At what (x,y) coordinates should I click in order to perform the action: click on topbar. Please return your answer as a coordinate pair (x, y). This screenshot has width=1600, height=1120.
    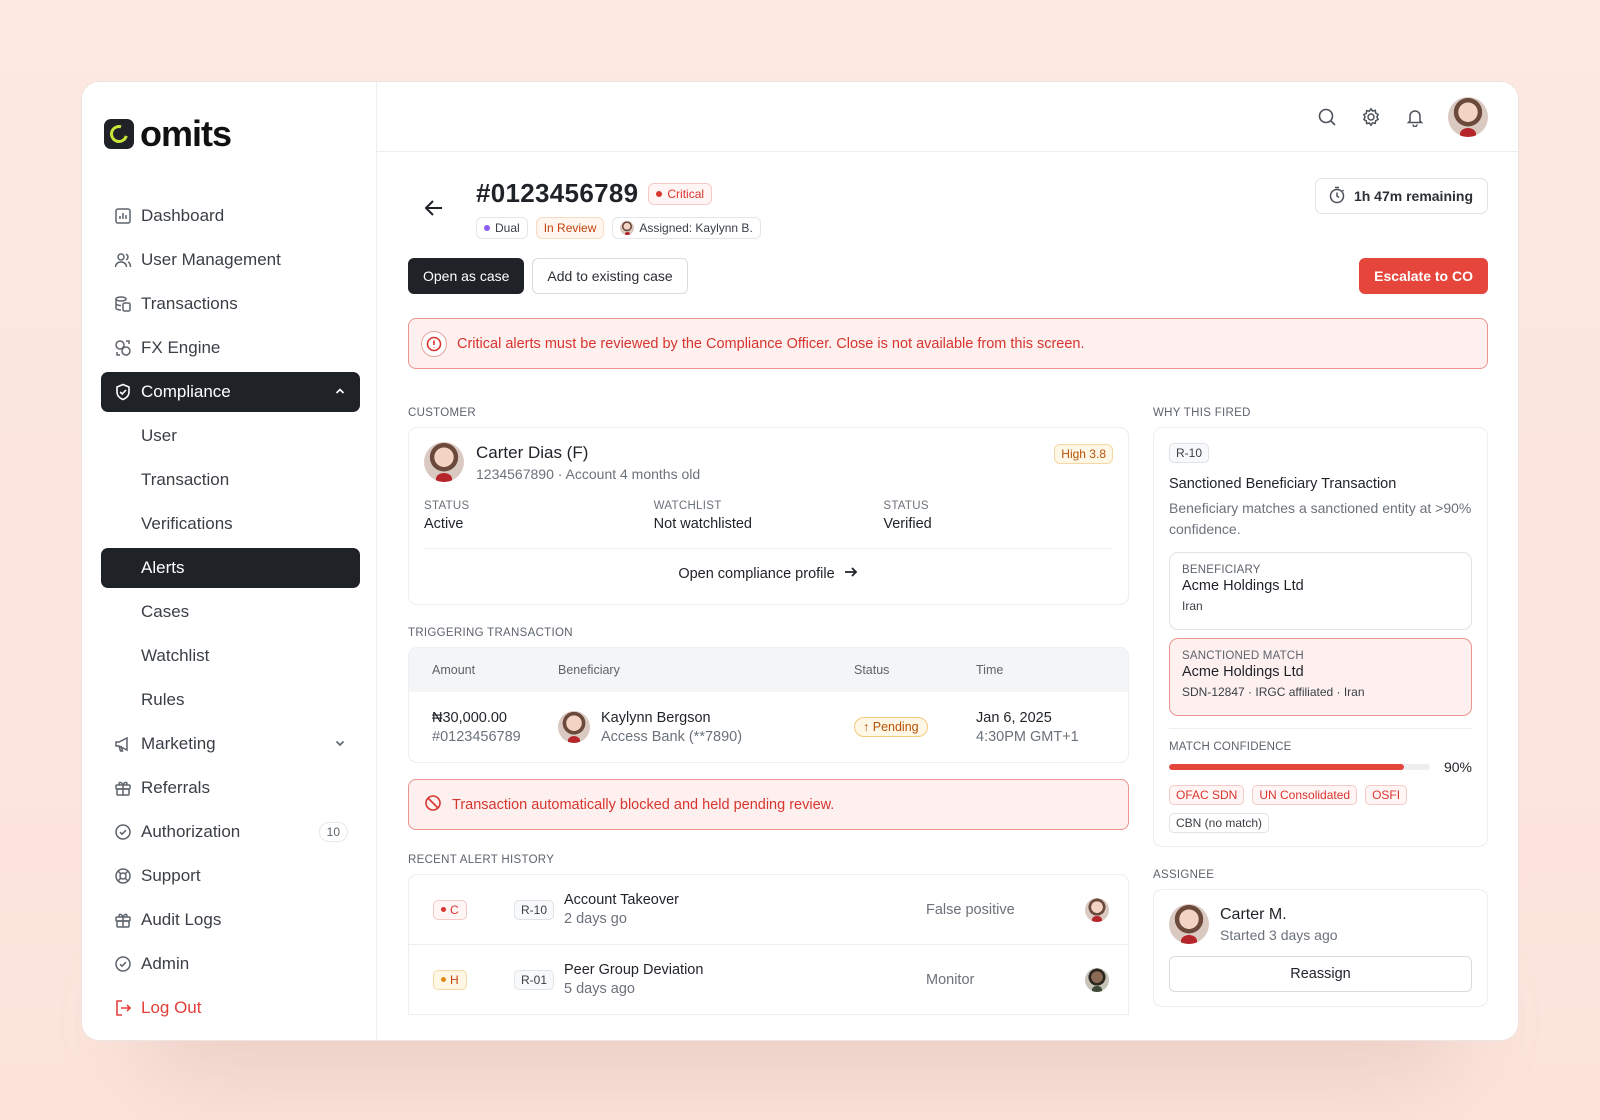
    Looking at the image, I should click on (947, 117).